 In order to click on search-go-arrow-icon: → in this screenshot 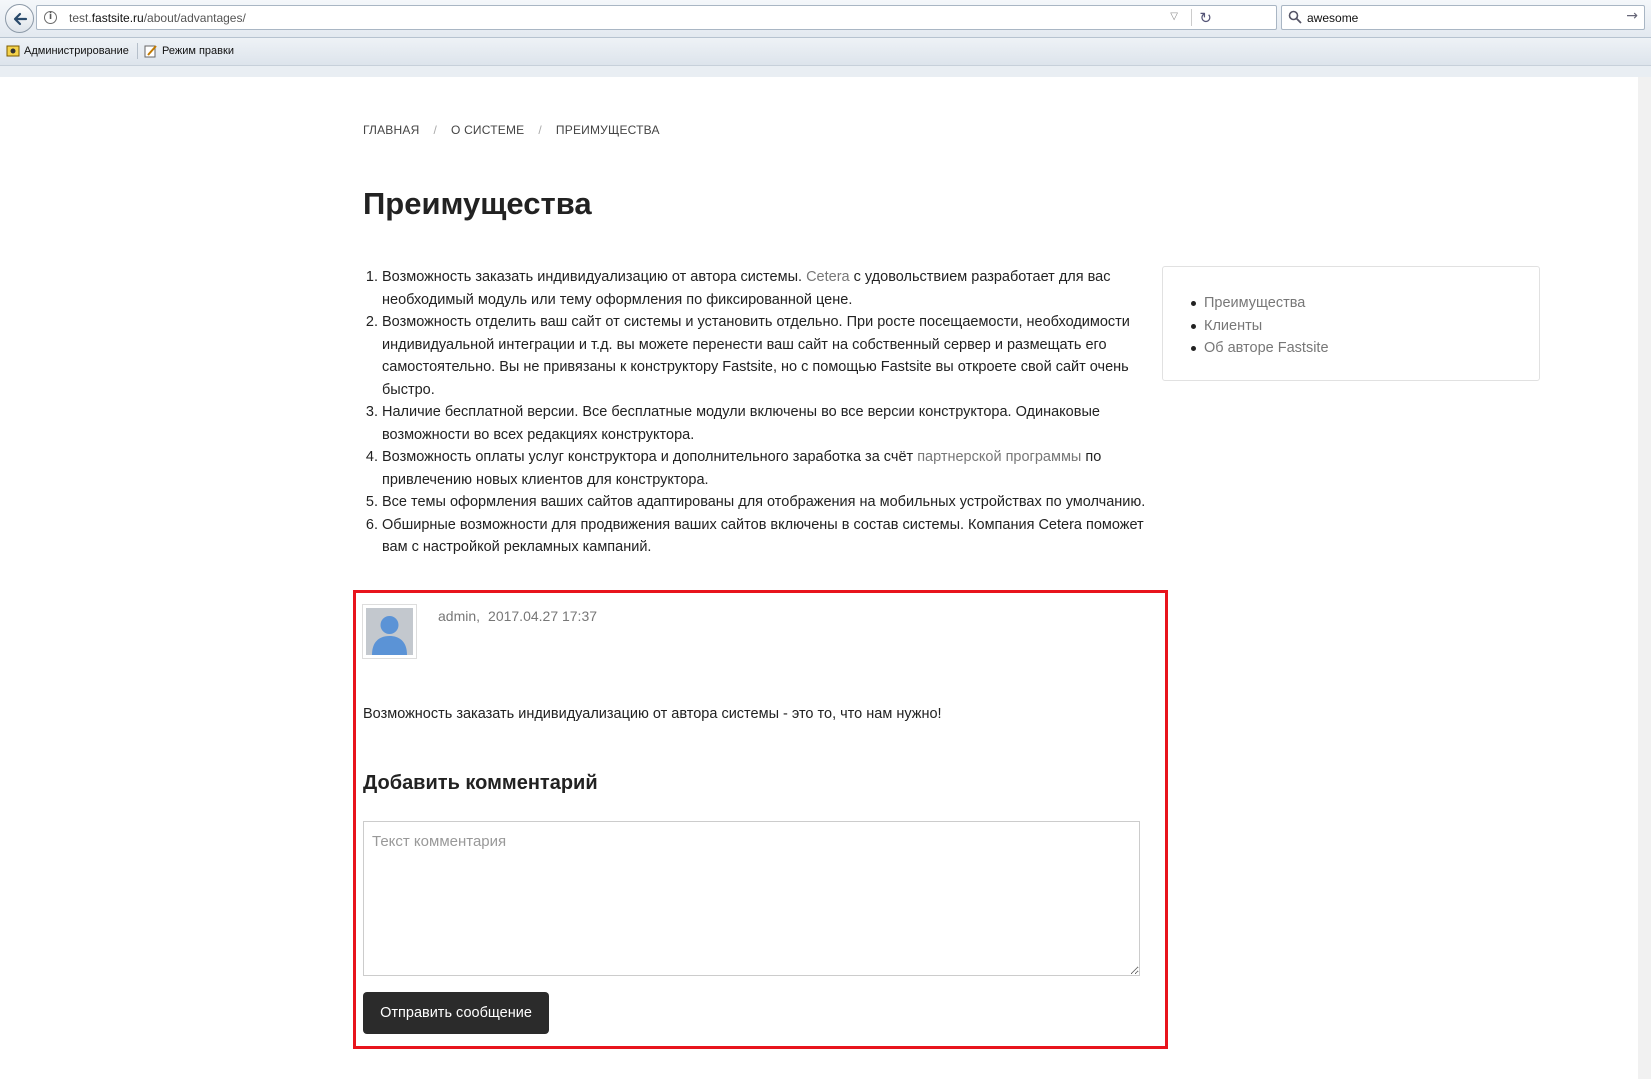, I will do `click(1632, 16)`.